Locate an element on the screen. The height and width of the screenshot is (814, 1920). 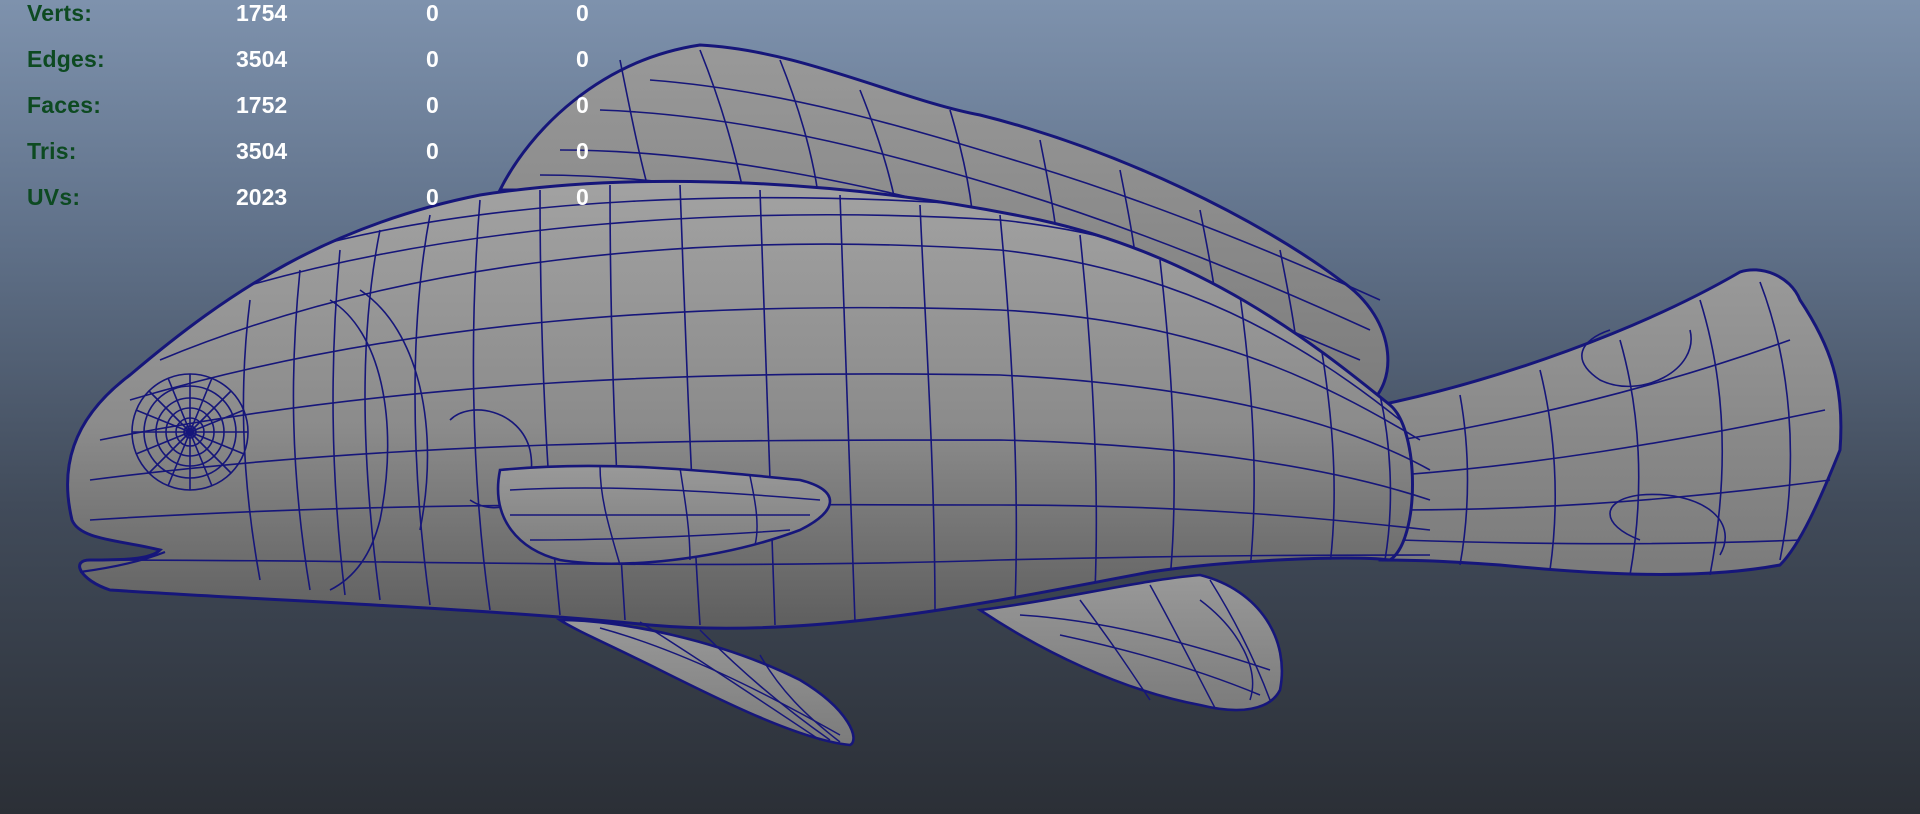
faces-object-count: 1752 is located at coordinates (262, 105).